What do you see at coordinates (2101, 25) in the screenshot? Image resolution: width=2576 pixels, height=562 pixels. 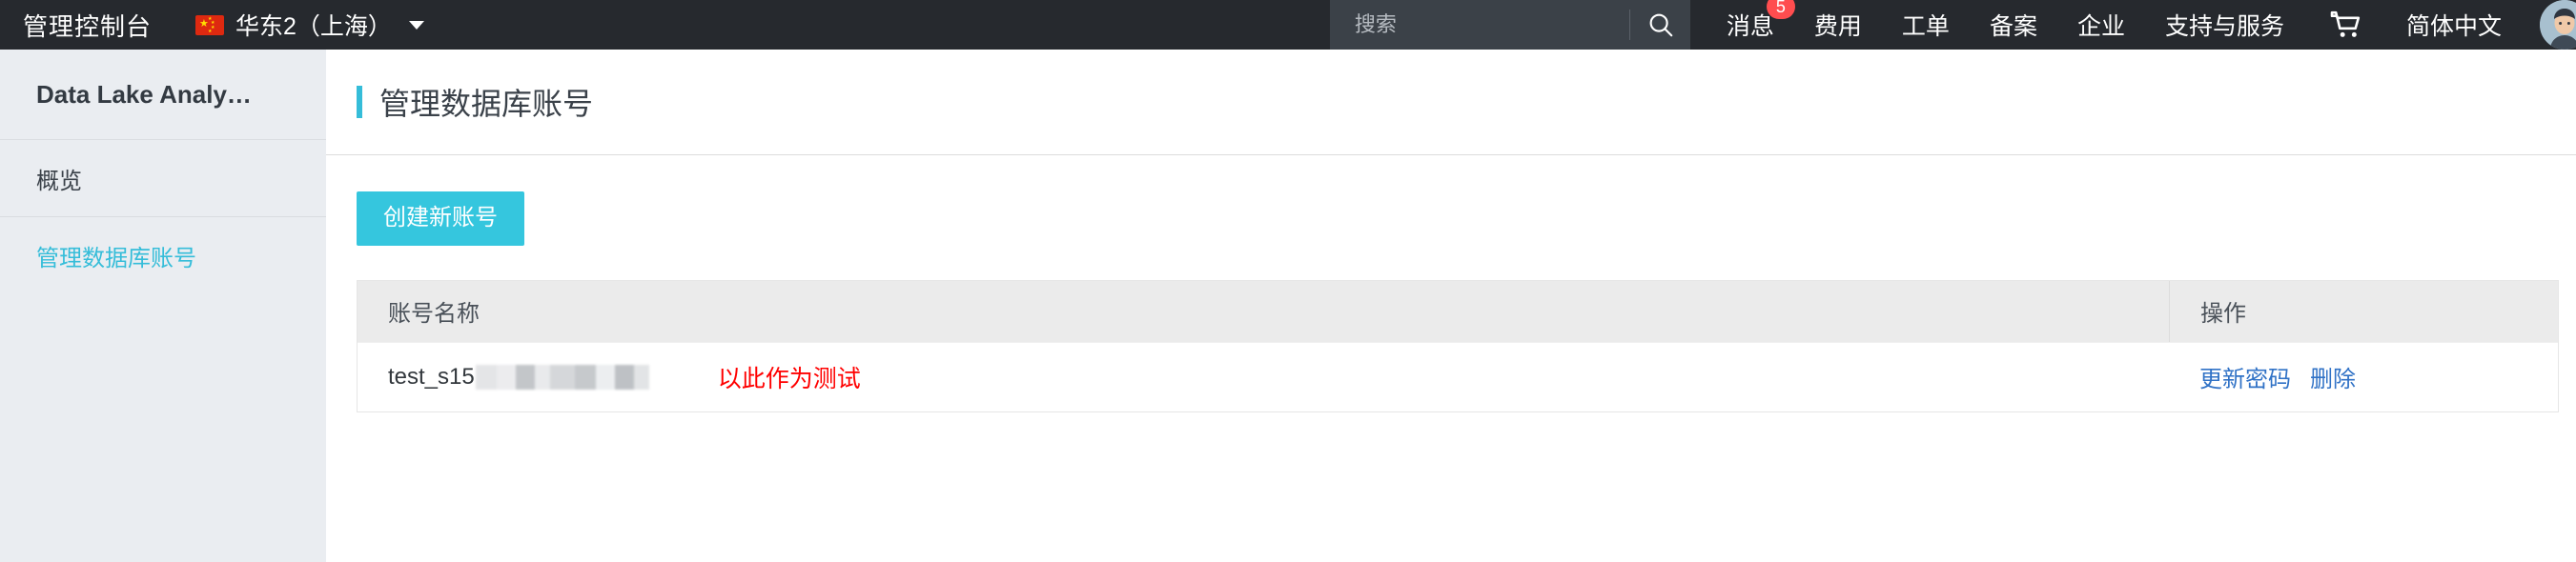 I see `nav-item-enterprise: 企业` at bounding box center [2101, 25].